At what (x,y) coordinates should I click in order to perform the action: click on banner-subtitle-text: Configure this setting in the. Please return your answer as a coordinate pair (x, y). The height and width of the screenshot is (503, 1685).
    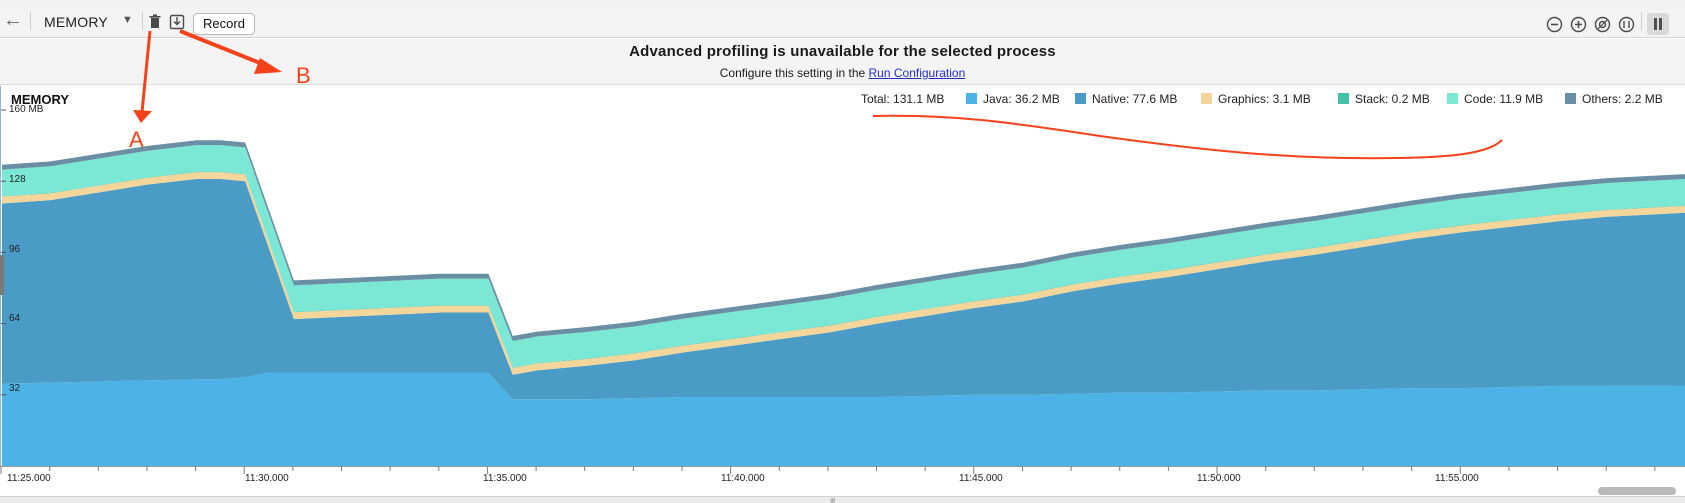
    Looking at the image, I should click on (794, 73).